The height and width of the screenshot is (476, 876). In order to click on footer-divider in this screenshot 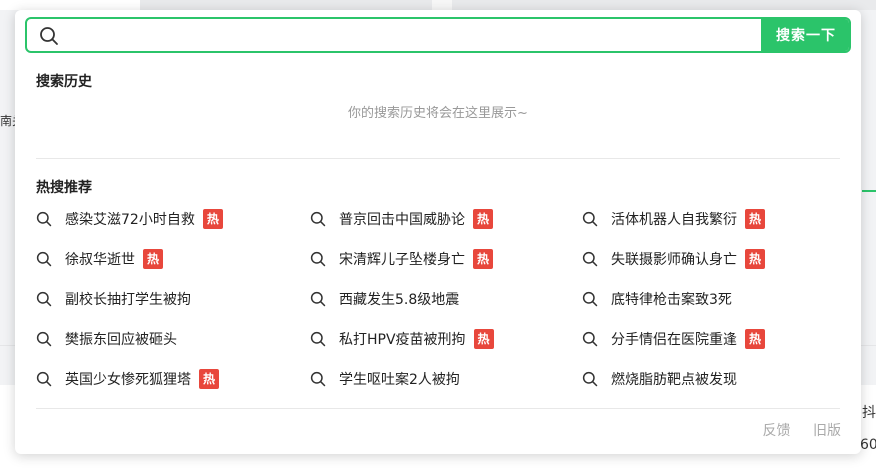, I will do `click(438, 408)`.